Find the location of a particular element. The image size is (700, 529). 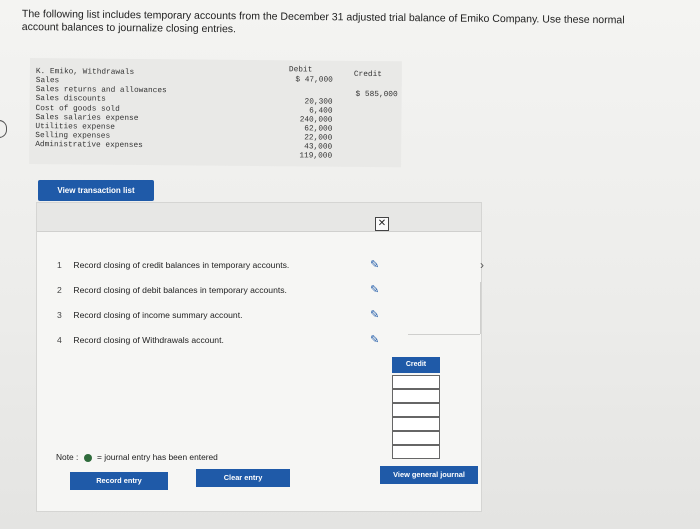

table-row: Sales discounts is located at coordinates (71, 100).